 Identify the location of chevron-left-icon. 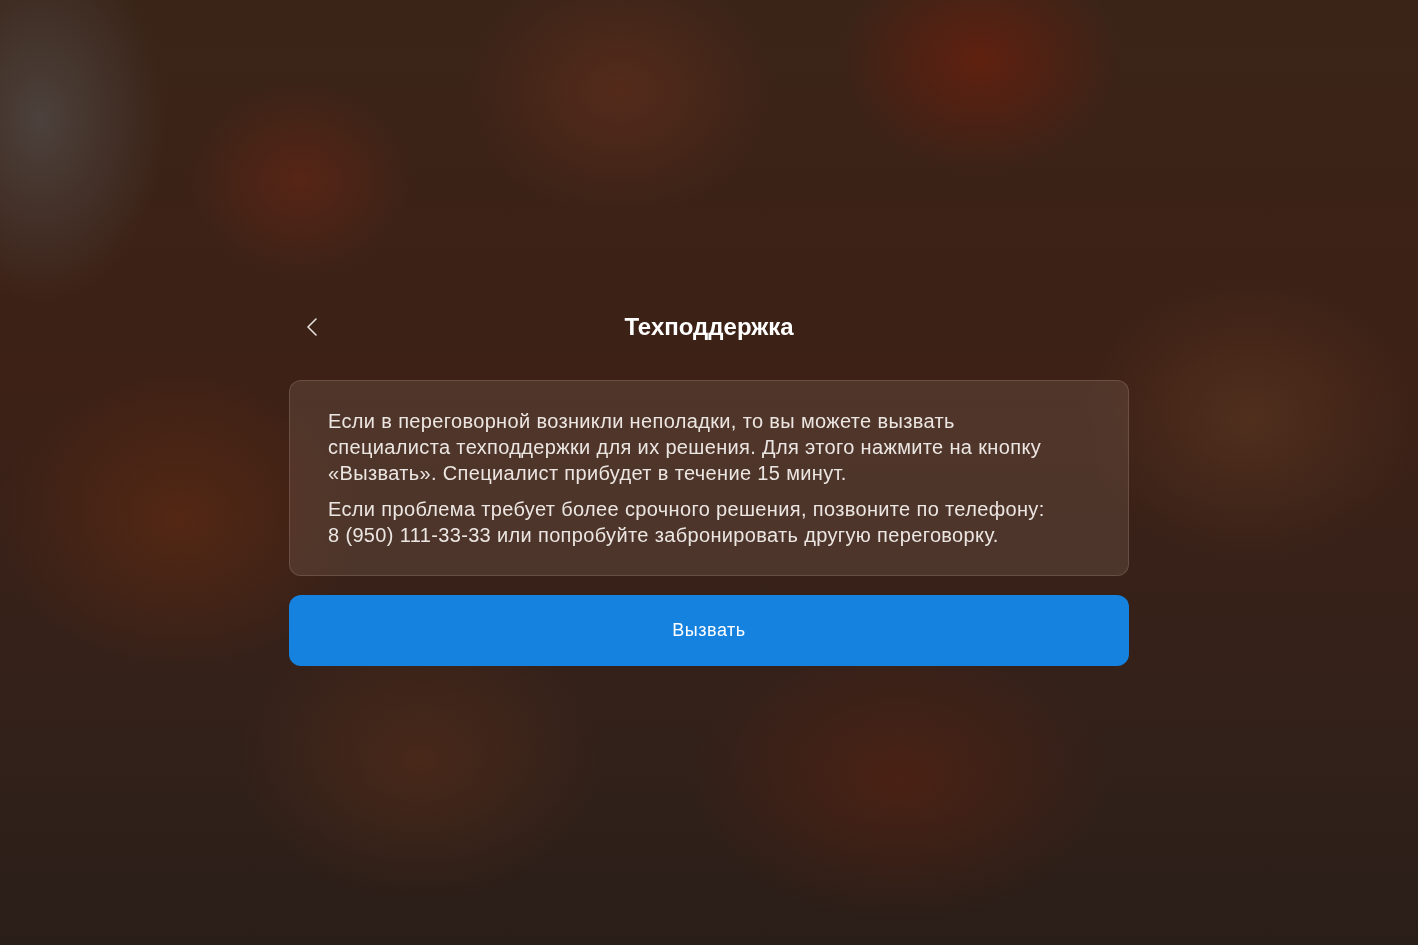
(312, 327).